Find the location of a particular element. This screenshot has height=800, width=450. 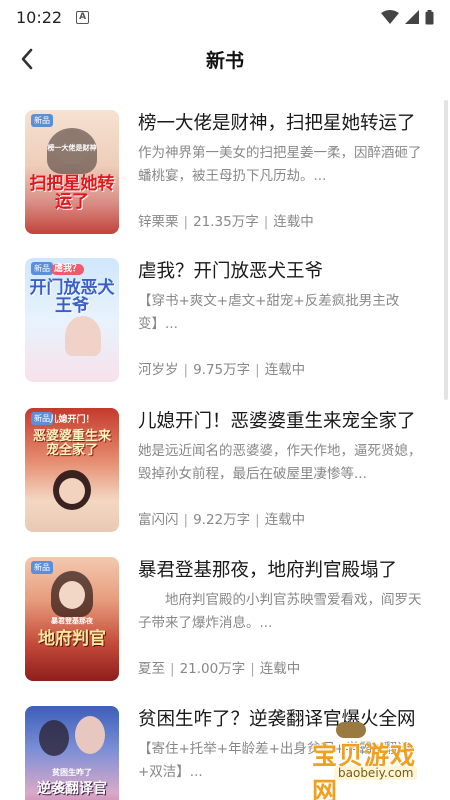

app-header: 新书 is located at coordinates (225, 59).